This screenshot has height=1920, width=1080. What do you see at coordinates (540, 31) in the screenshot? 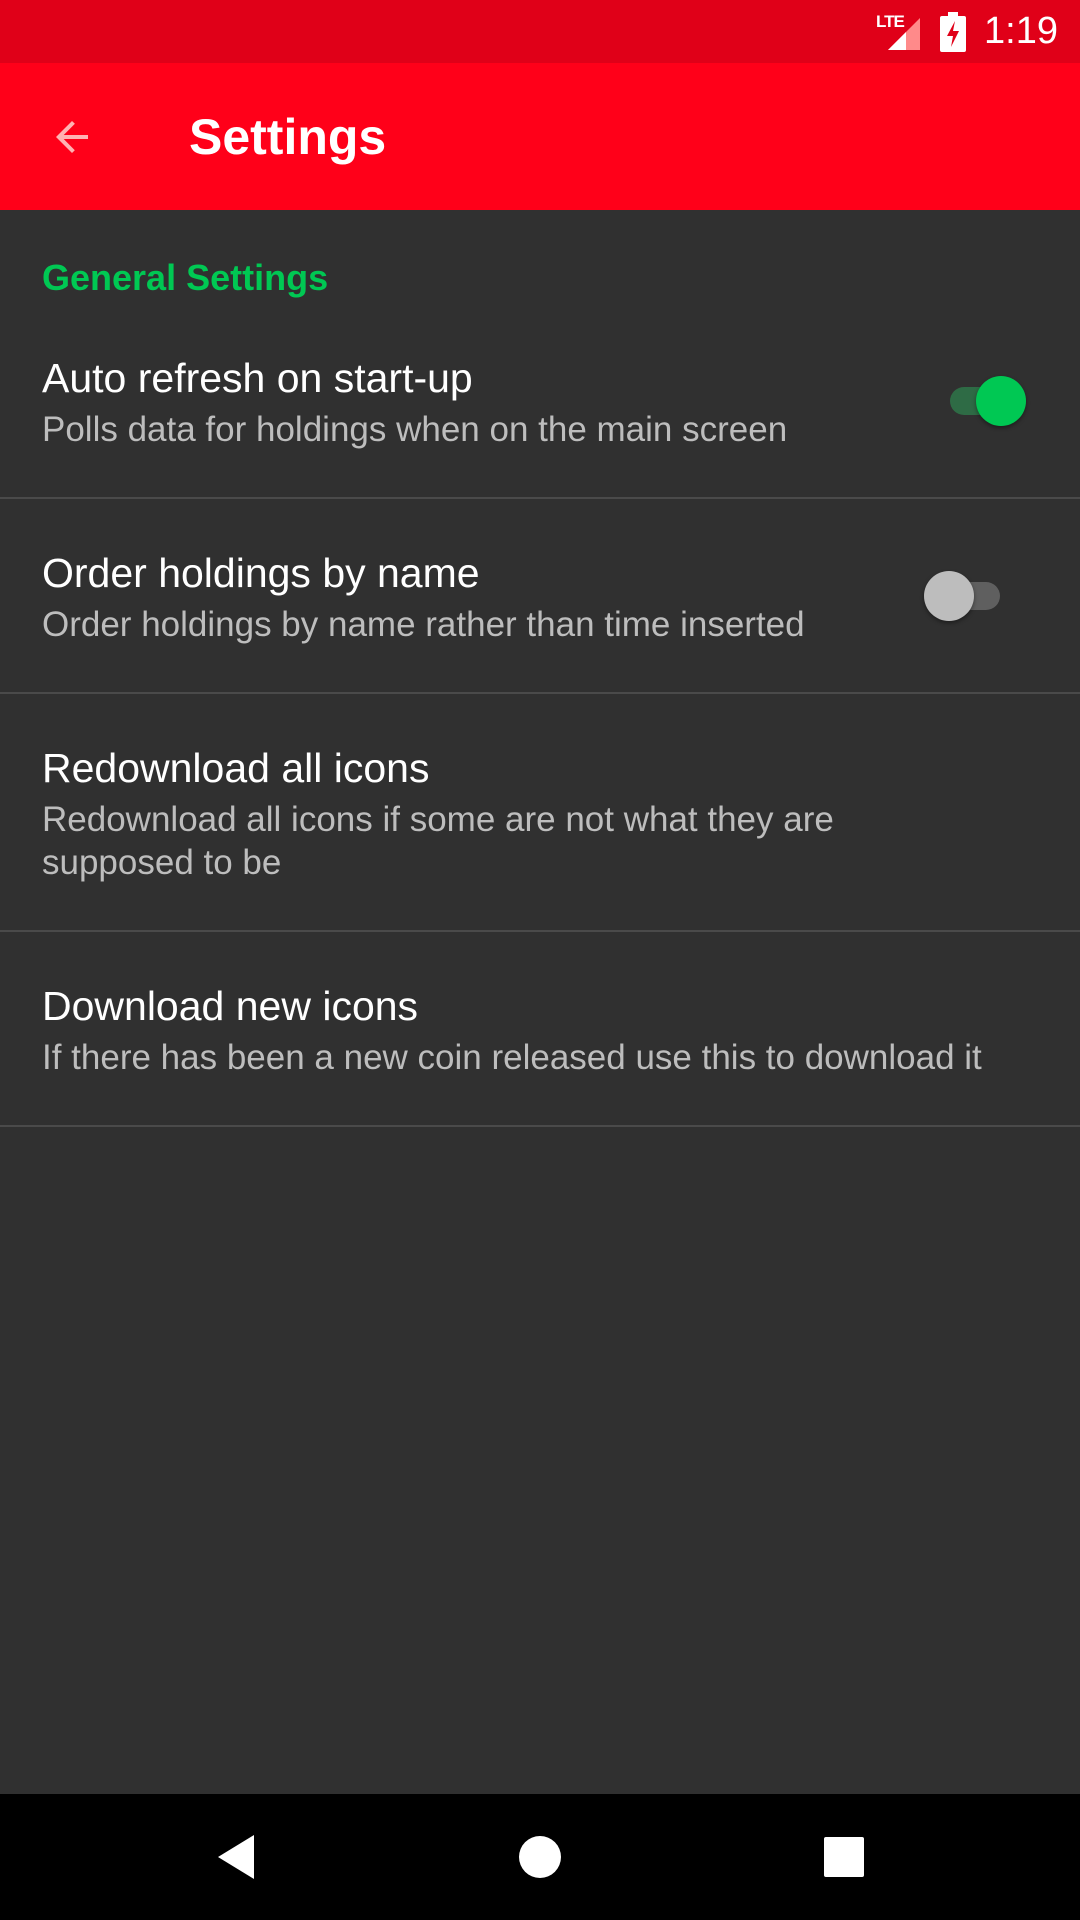
I see `status-bar: LTE 1:19` at bounding box center [540, 31].